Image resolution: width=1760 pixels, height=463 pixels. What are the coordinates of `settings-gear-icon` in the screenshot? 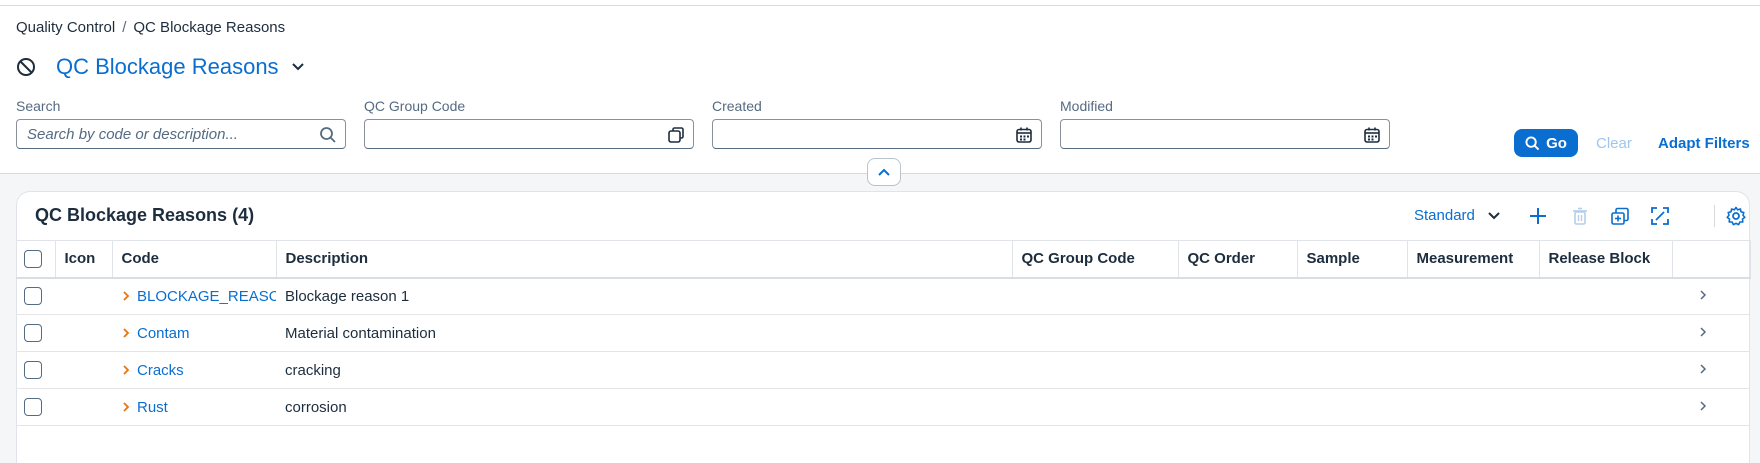 It's located at (1736, 216).